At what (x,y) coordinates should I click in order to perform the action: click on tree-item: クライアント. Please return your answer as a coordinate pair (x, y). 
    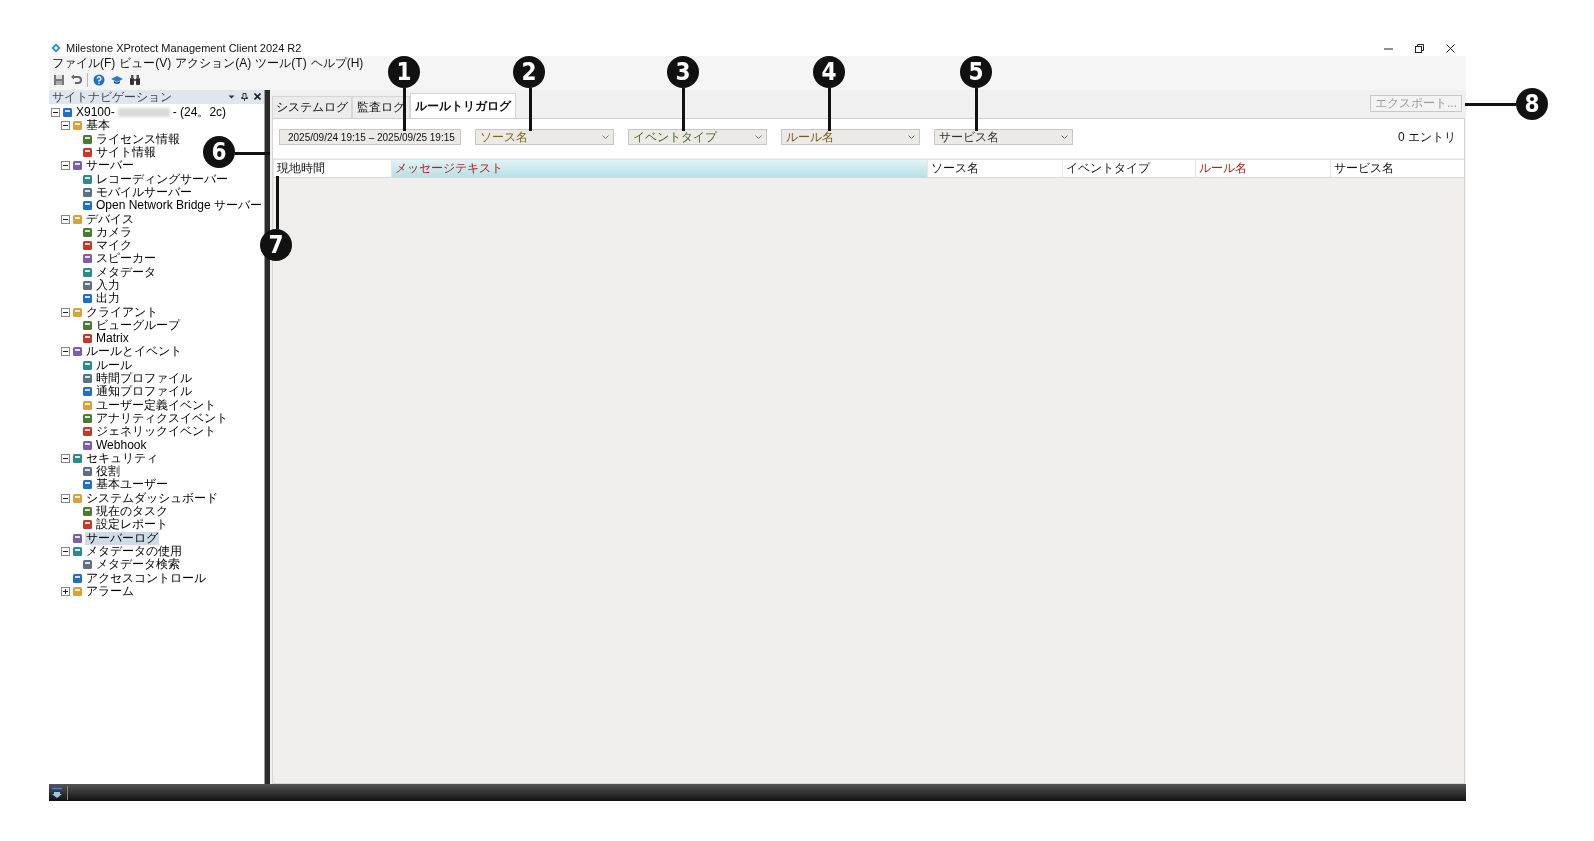
    Looking at the image, I should click on (122, 312).